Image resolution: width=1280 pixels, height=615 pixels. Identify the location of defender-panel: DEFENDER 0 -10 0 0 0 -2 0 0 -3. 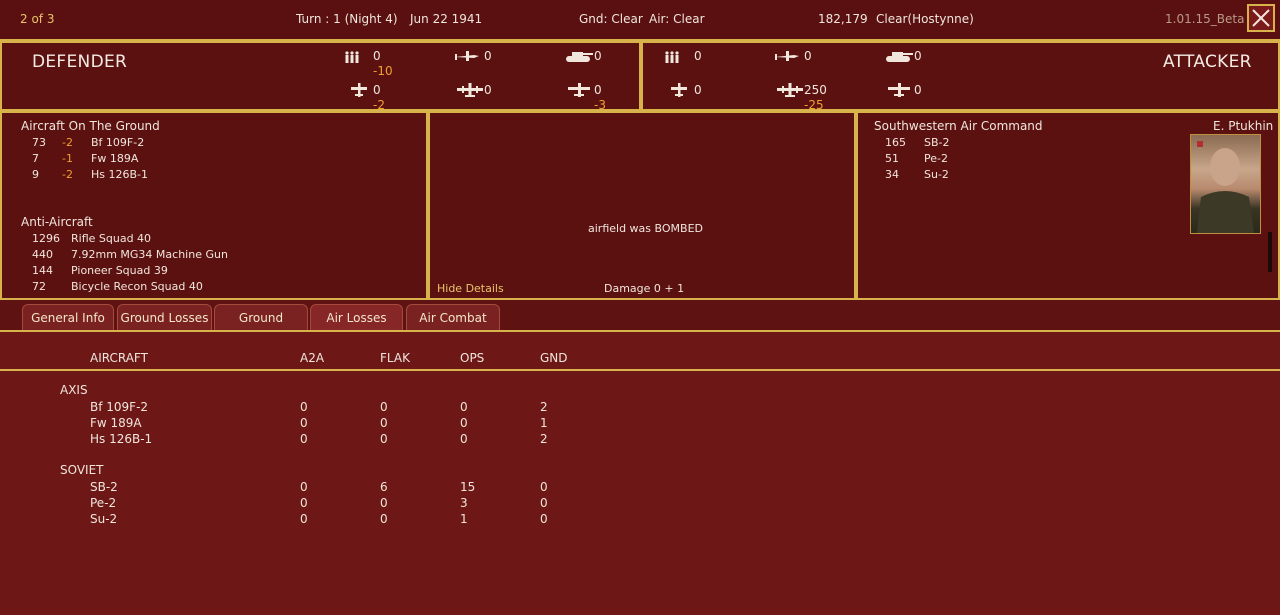
(320, 76).